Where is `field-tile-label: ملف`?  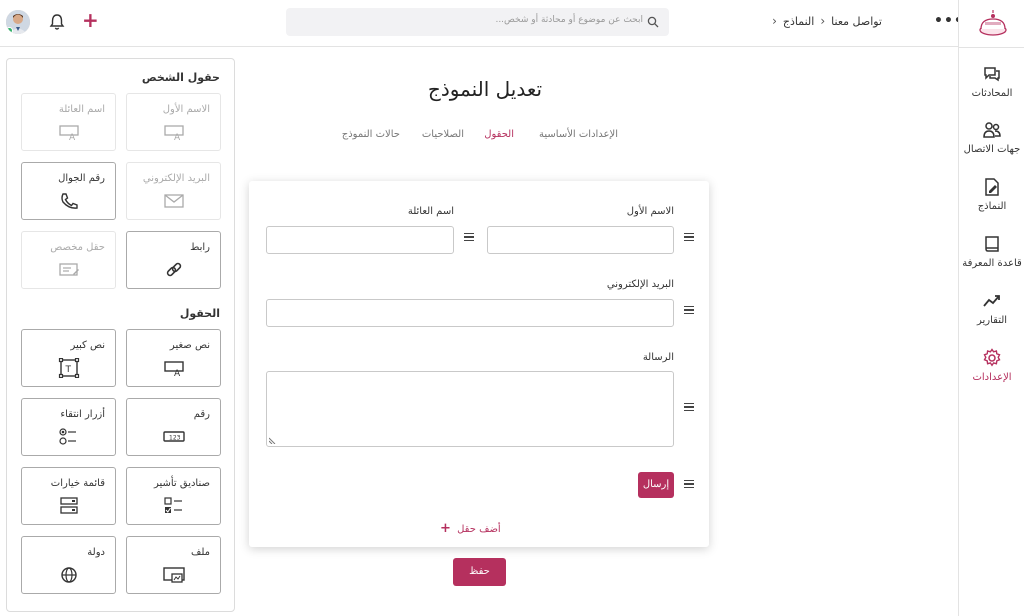 field-tile-label: ملف is located at coordinates (200, 552).